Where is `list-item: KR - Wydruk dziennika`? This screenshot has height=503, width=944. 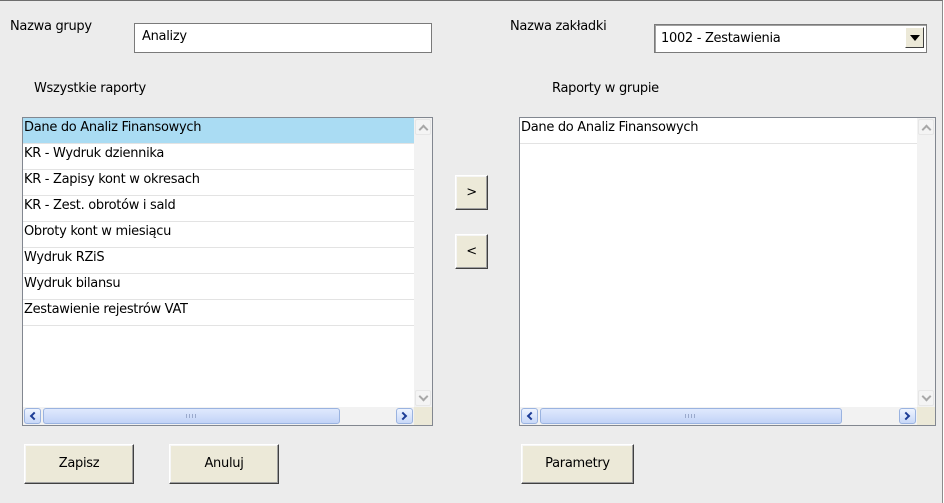
list-item: KR - Wydruk dziennika is located at coordinates (218, 157).